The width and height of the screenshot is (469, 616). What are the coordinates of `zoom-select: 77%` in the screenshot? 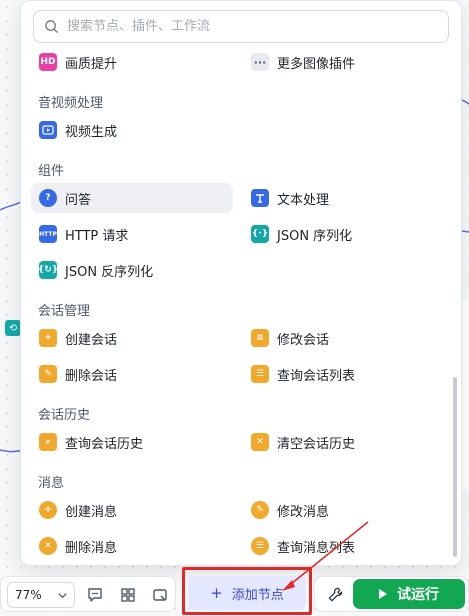 It's located at (41, 595).